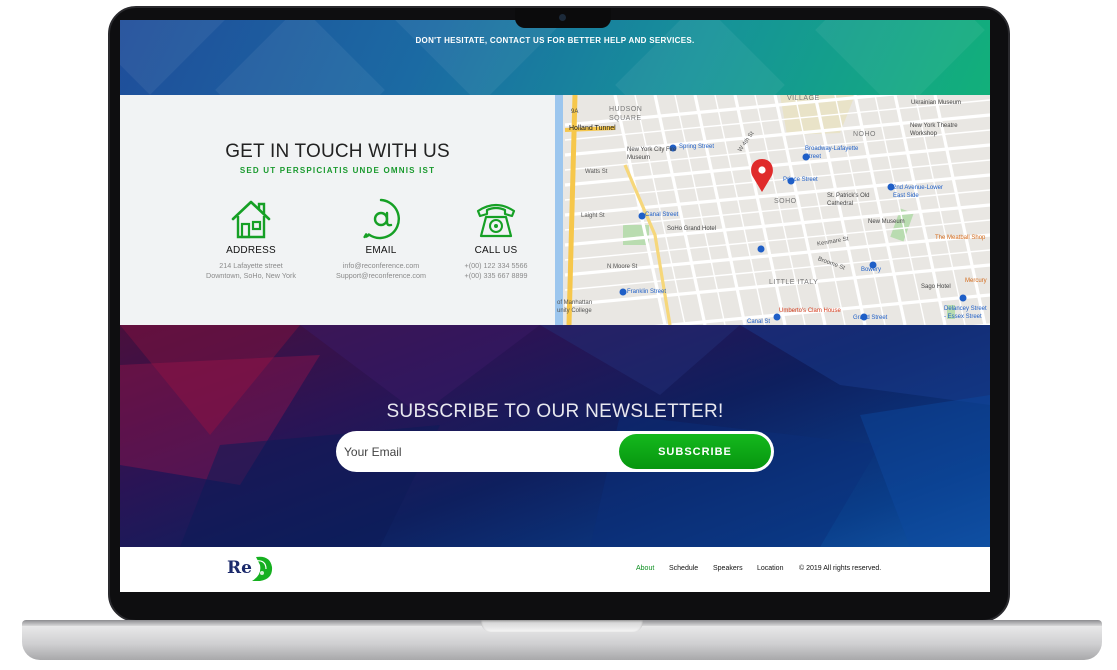  I want to click on map-label: 9A, so click(575, 112).